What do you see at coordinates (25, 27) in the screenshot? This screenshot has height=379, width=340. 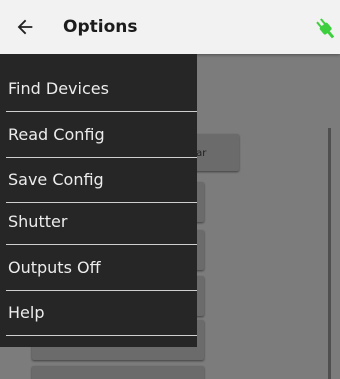 I see `arrow-left-icon` at bounding box center [25, 27].